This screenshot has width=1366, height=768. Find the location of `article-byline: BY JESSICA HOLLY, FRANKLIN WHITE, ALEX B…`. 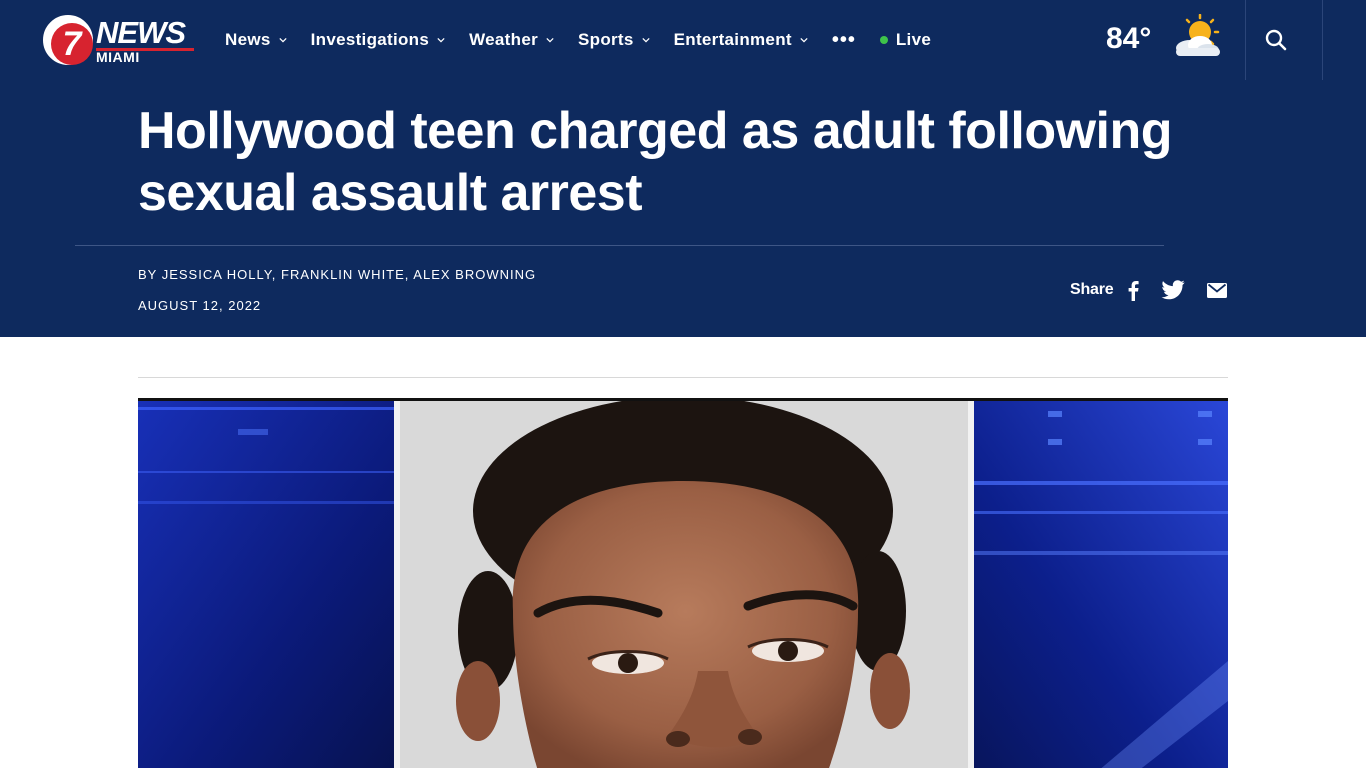

article-byline: BY JESSICA HOLLY, FRANKLIN WHITE, ALEX B… is located at coordinates (337, 274).